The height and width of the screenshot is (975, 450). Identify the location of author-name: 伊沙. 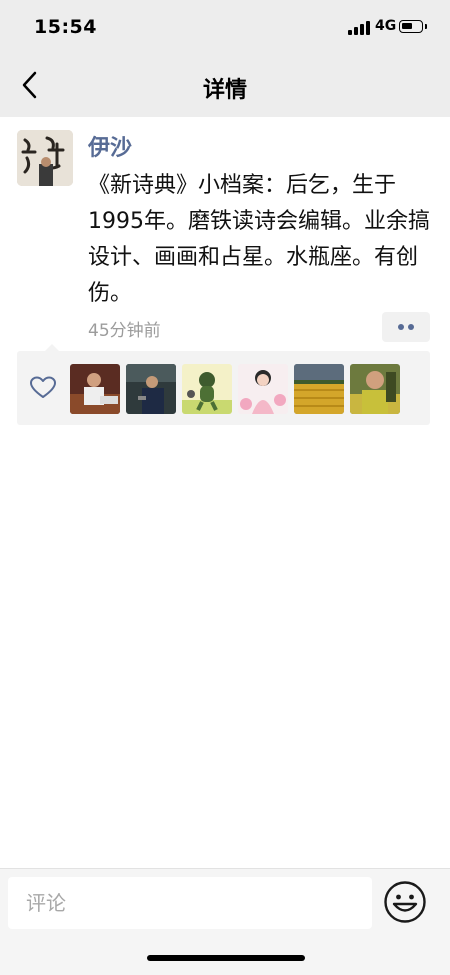
(110, 146).